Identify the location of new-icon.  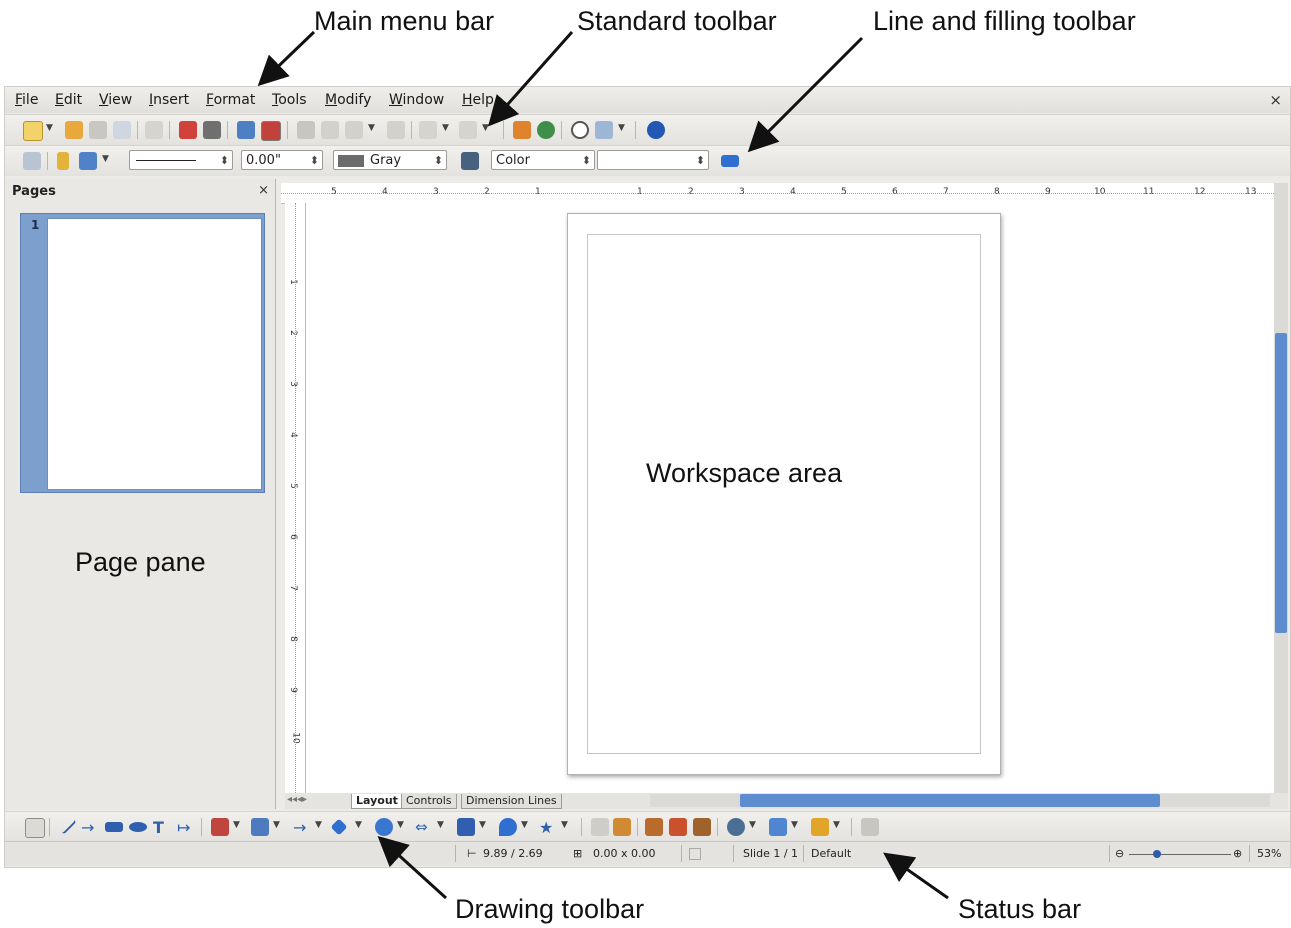
(33, 131).